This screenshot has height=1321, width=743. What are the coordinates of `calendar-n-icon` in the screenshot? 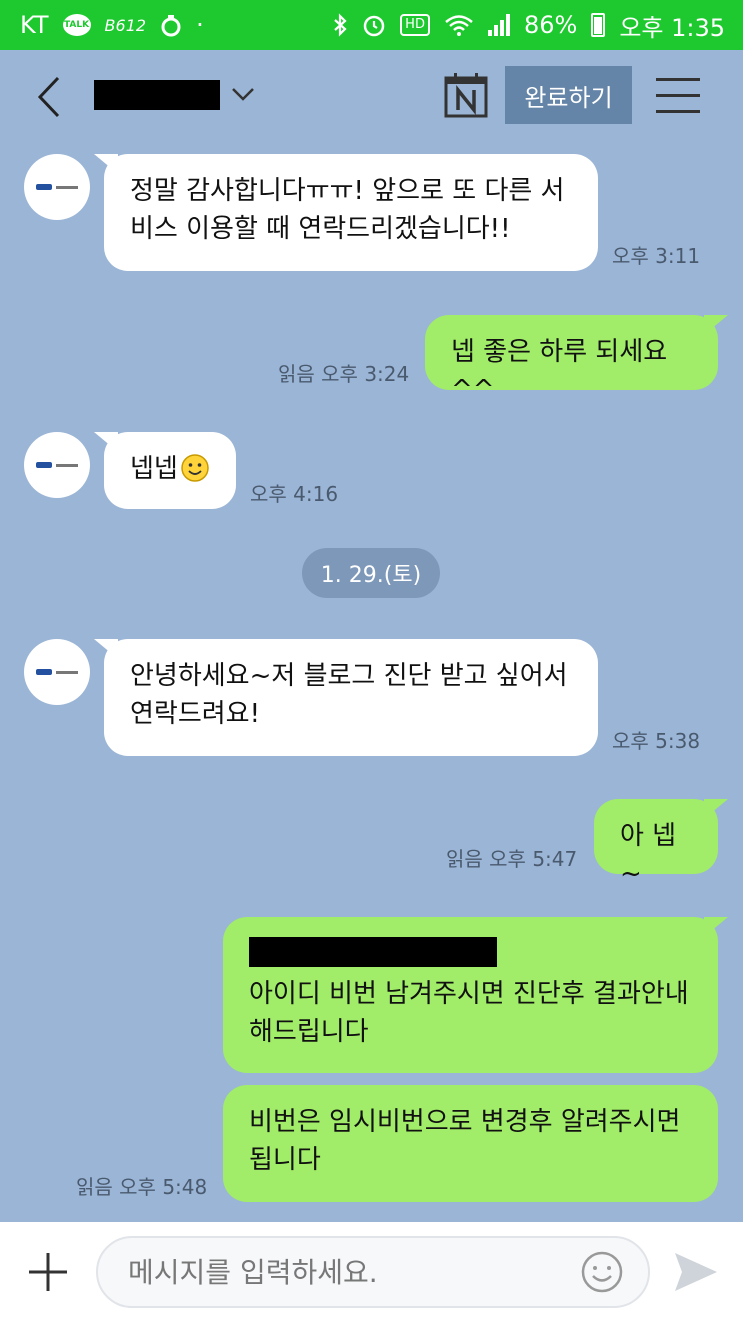 It's located at (466, 95).